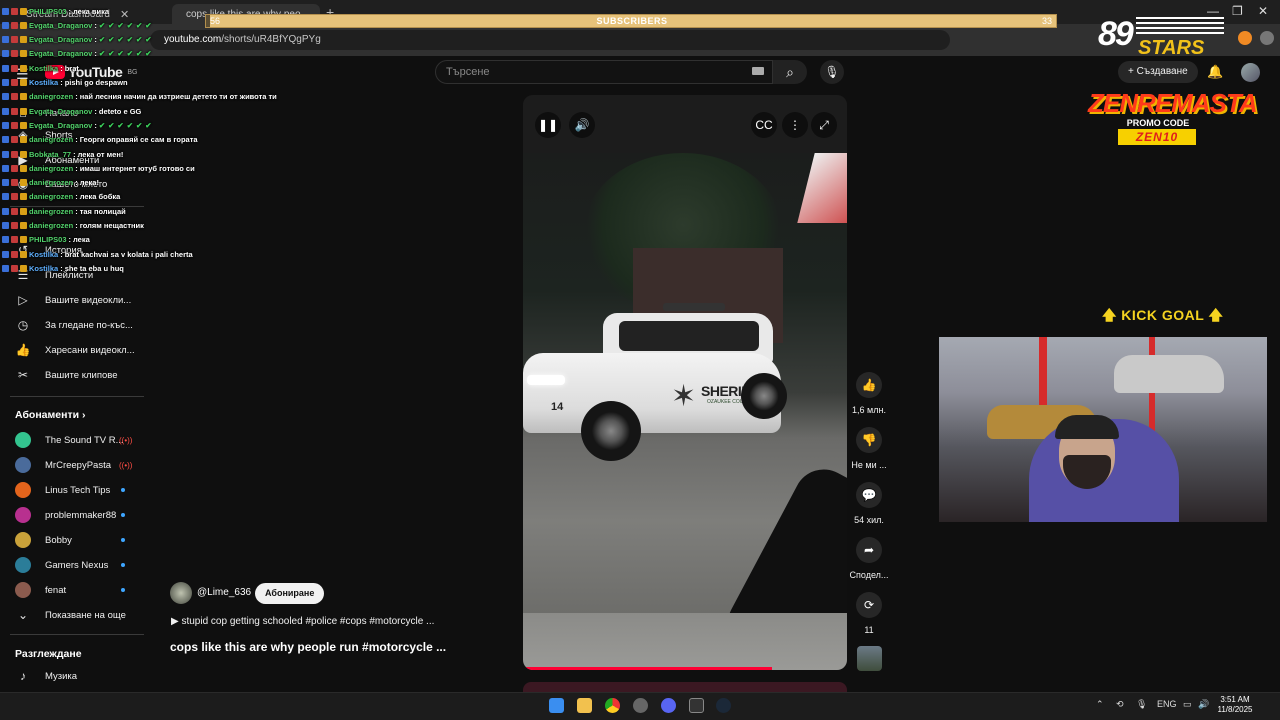 Image resolution: width=1280 pixels, height=720 pixels. I want to click on windows-start-icon, so click(556, 705).